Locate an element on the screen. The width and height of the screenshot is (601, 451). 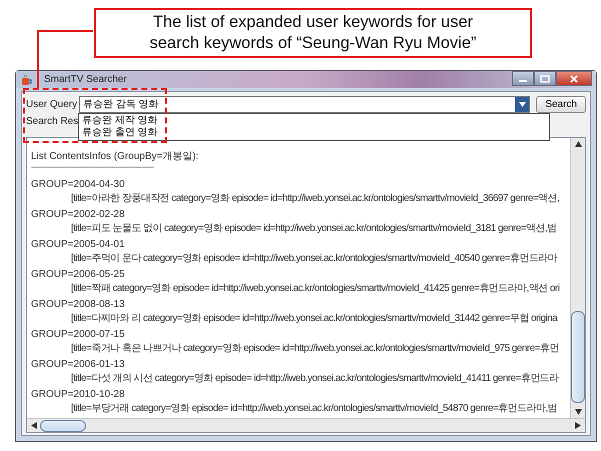
coffee-cup-icon is located at coordinates (26, 80).